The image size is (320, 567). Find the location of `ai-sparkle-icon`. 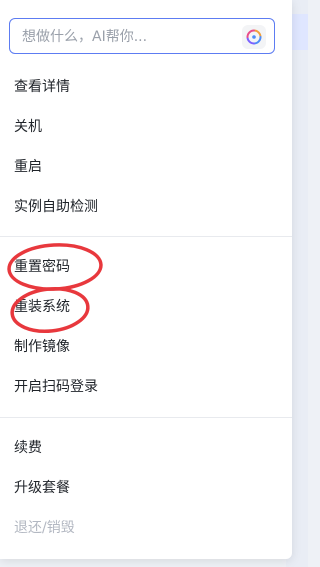

ai-sparkle-icon is located at coordinates (254, 37).